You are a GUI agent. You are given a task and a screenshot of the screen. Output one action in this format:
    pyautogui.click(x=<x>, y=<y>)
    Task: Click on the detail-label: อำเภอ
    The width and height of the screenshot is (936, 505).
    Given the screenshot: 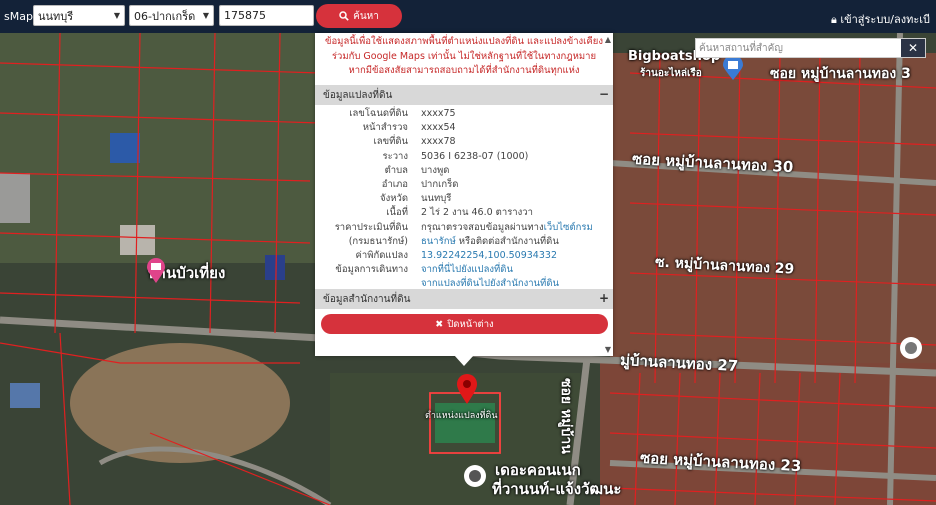 What is the action you would take?
    pyautogui.click(x=394, y=184)
    